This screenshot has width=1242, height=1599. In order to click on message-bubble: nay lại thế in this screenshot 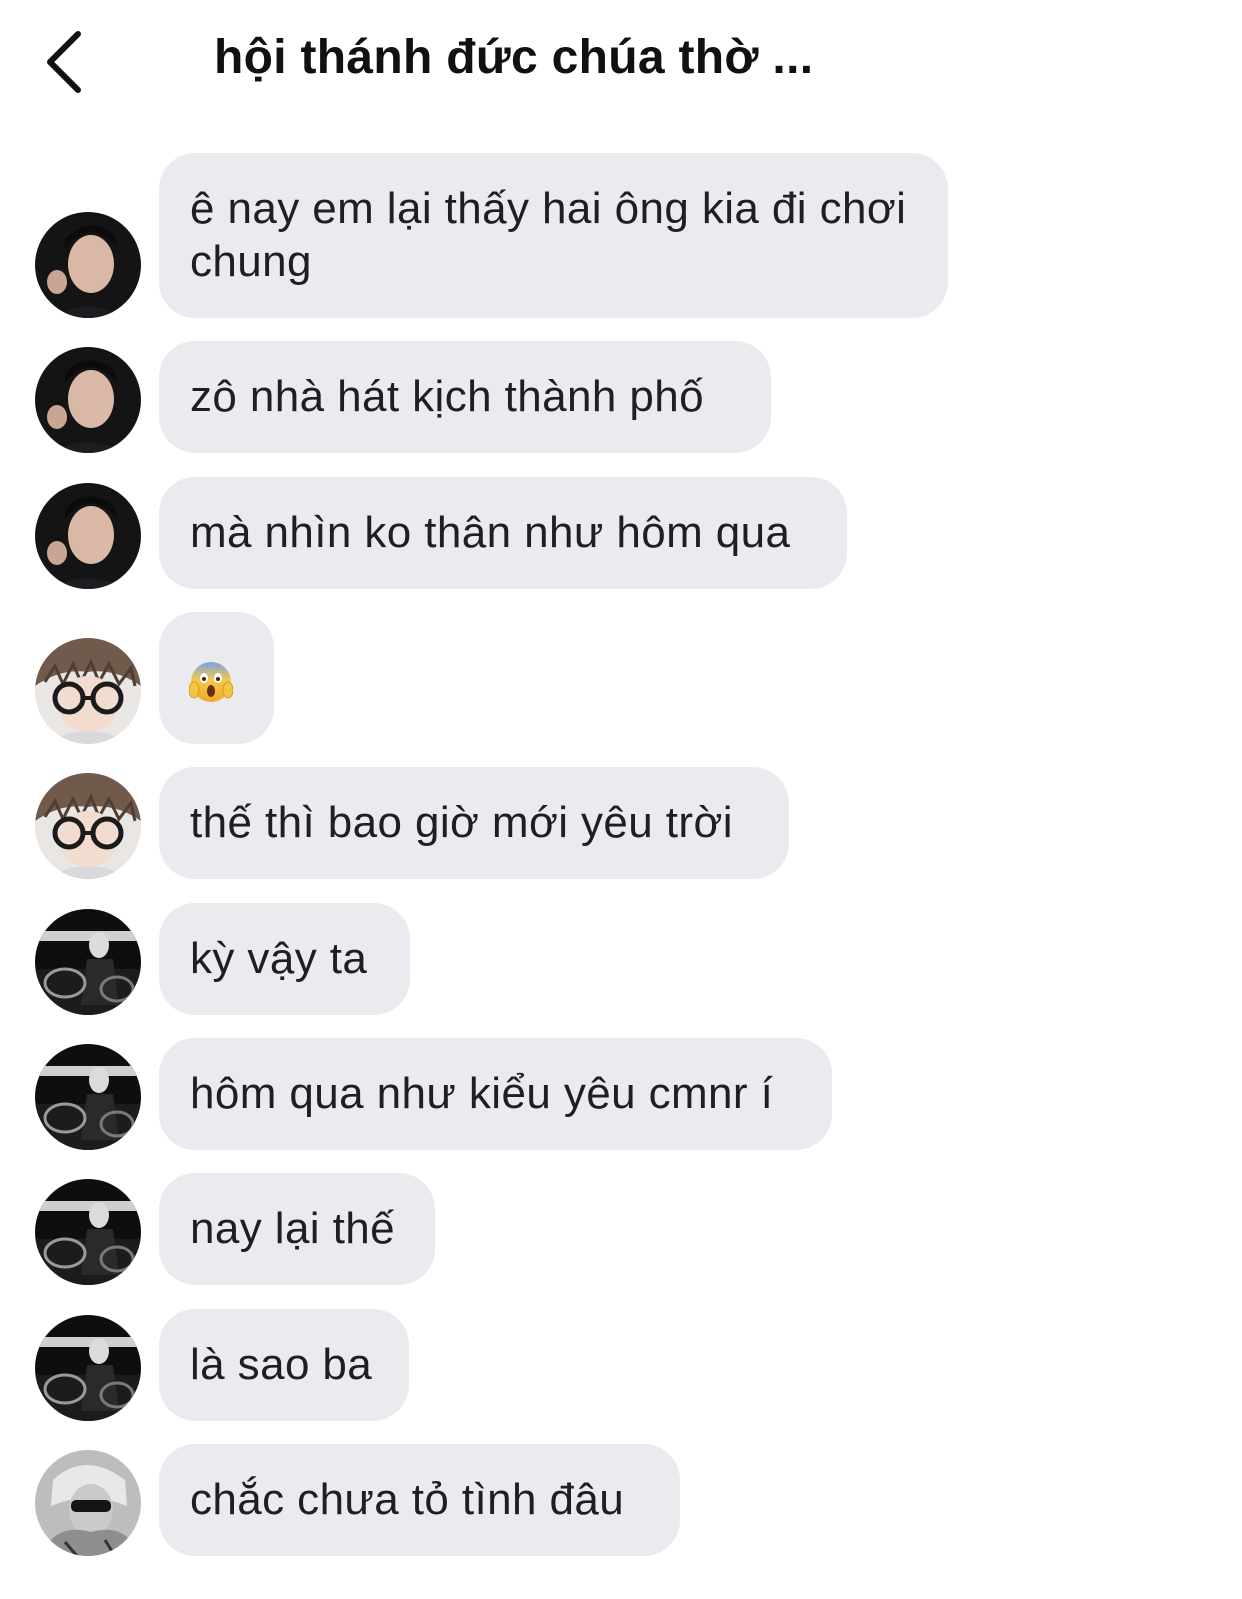, I will do `click(297, 1229)`.